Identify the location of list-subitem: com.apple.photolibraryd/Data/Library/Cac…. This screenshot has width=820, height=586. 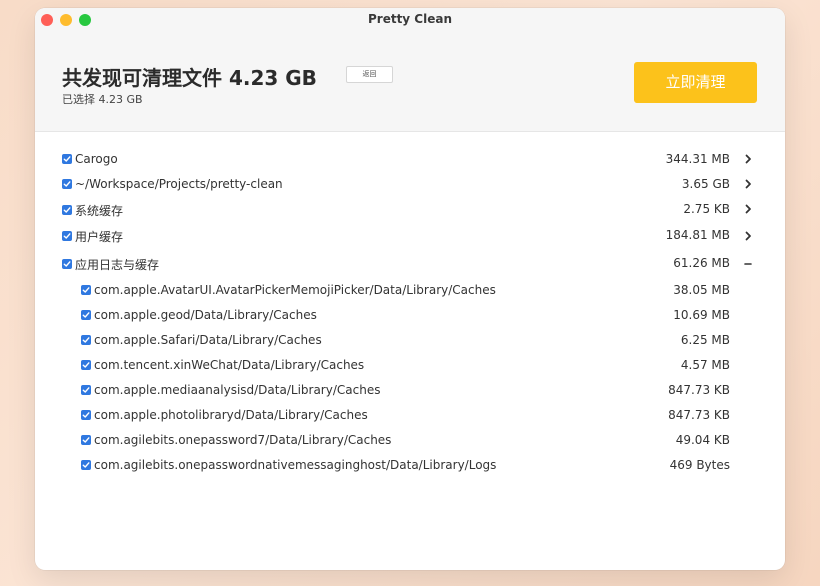
(224, 415).